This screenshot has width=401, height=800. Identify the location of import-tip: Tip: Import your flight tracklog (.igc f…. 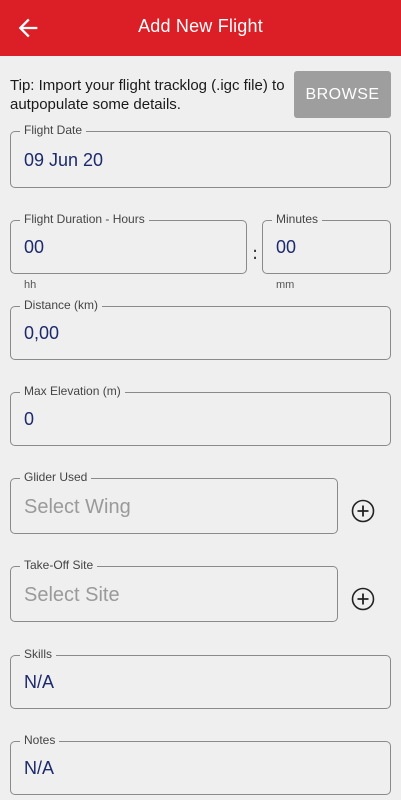
(147, 95).